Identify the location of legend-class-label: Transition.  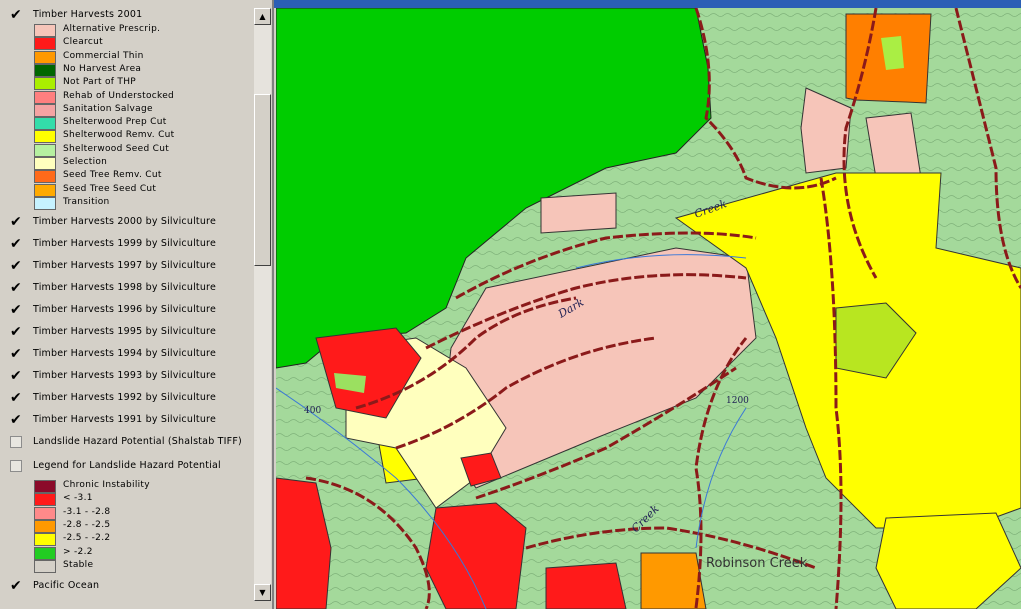
(86, 201).